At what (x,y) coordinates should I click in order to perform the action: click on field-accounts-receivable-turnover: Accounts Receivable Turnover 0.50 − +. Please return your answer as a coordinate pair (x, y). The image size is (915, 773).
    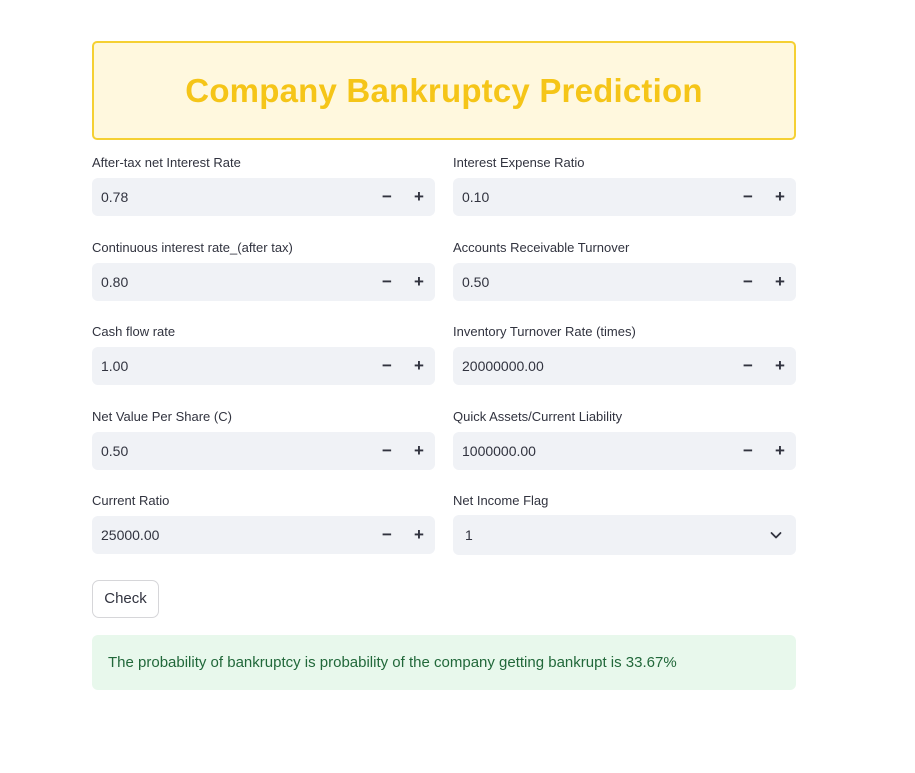
    Looking at the image, I should click on (624, 282).